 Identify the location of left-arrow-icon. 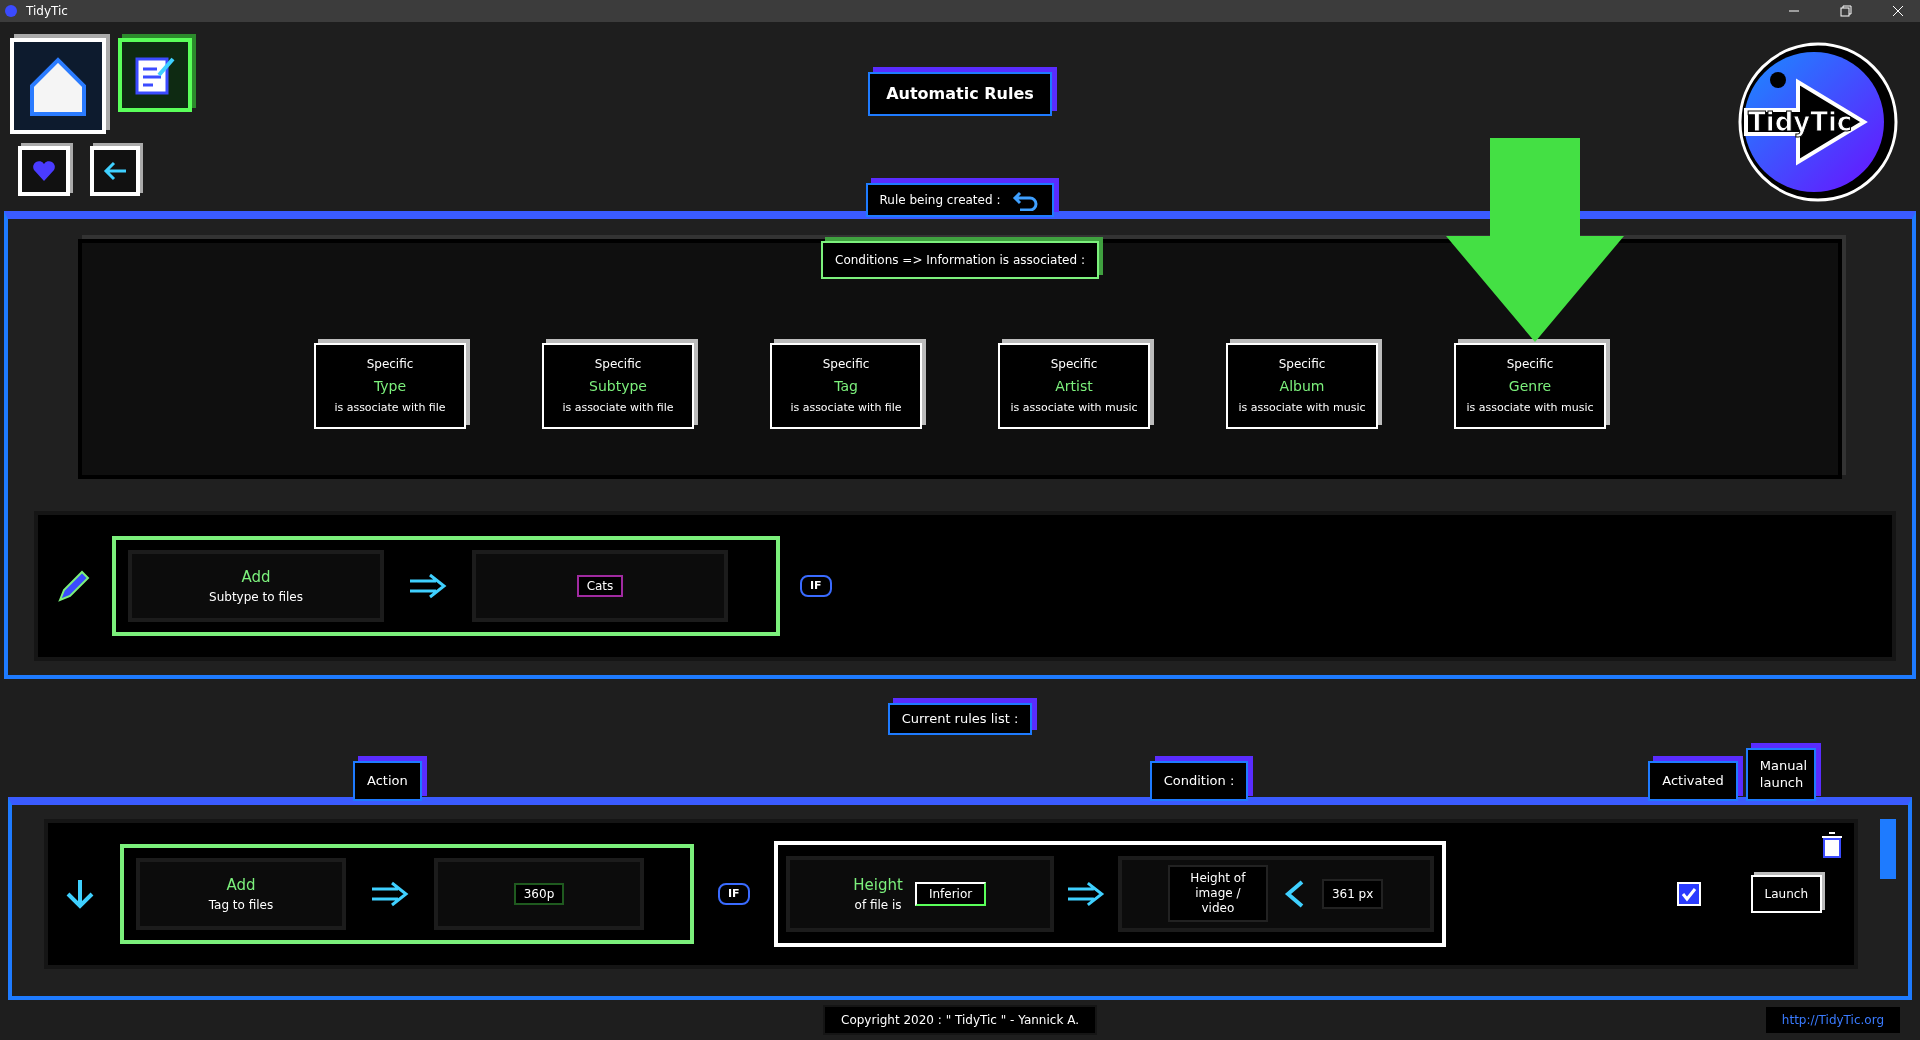
(115, 170).